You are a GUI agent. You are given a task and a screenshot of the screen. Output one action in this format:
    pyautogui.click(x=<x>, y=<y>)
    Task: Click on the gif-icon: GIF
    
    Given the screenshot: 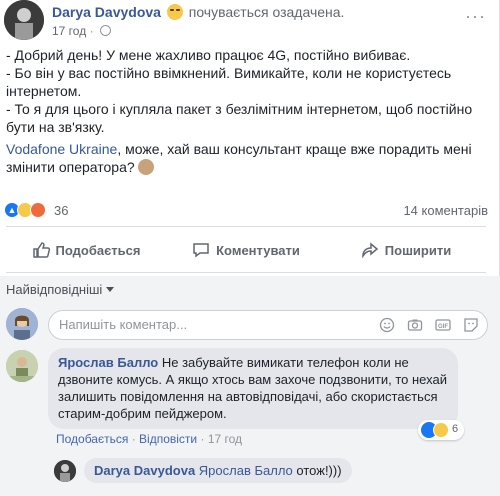 What is the action you would take?
    pyautogui.click(x=443, y=325)
    